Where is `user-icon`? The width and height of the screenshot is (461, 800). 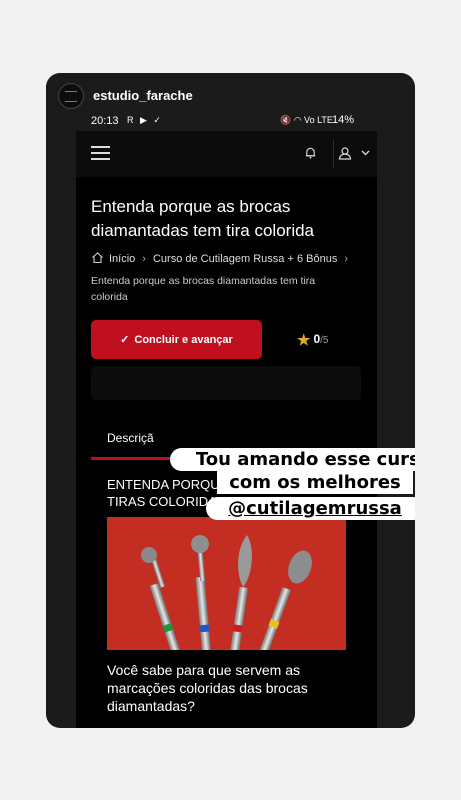 user-icon is located at coordinates (345, 153).